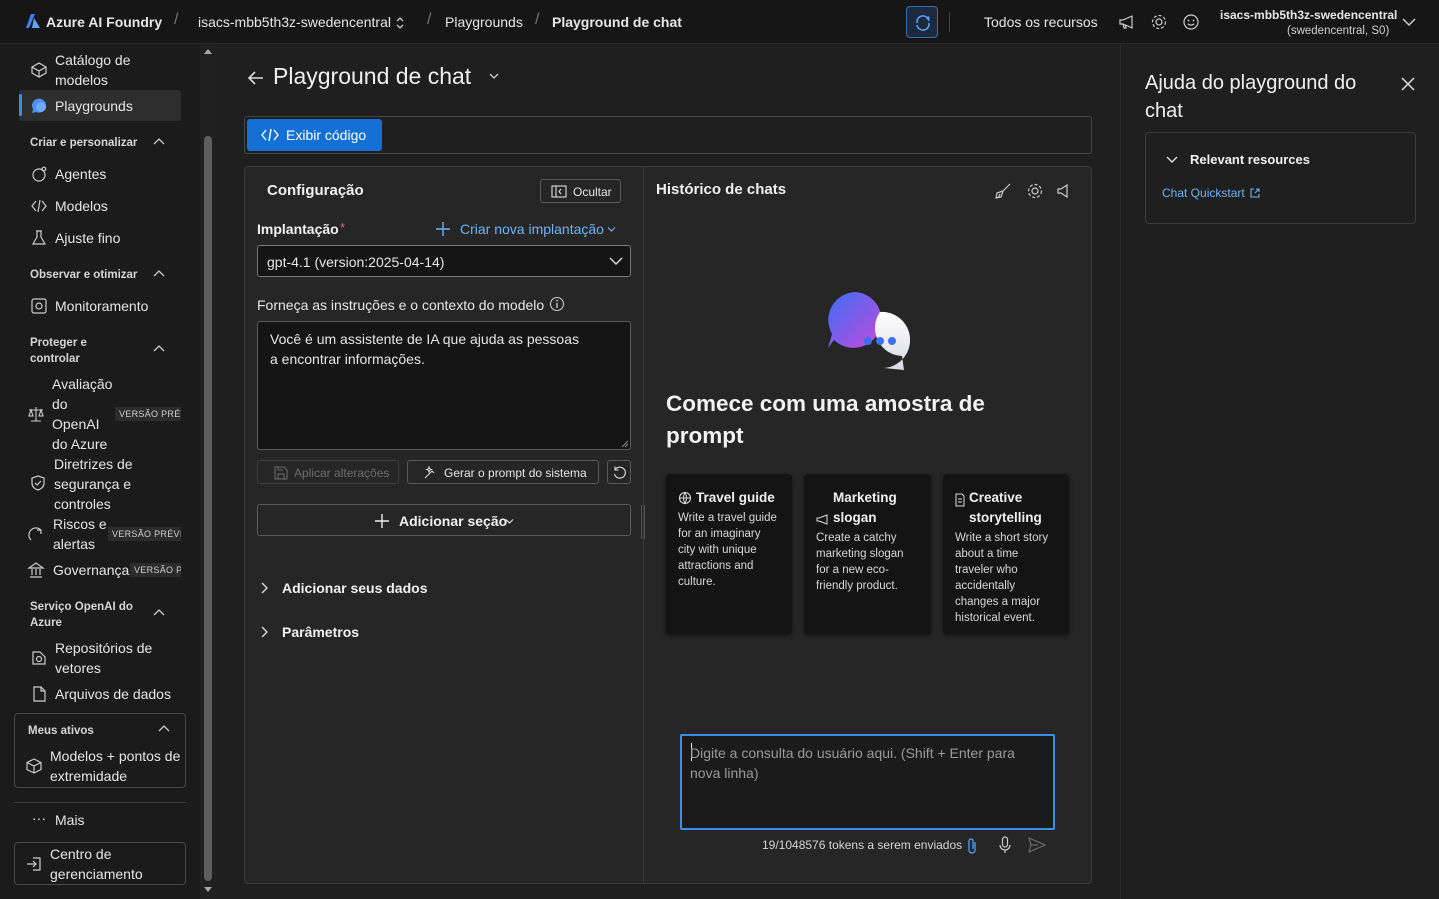 This screenshot has width=1439, height=899. I want to click on more-icon: ···, so click(39, 818).